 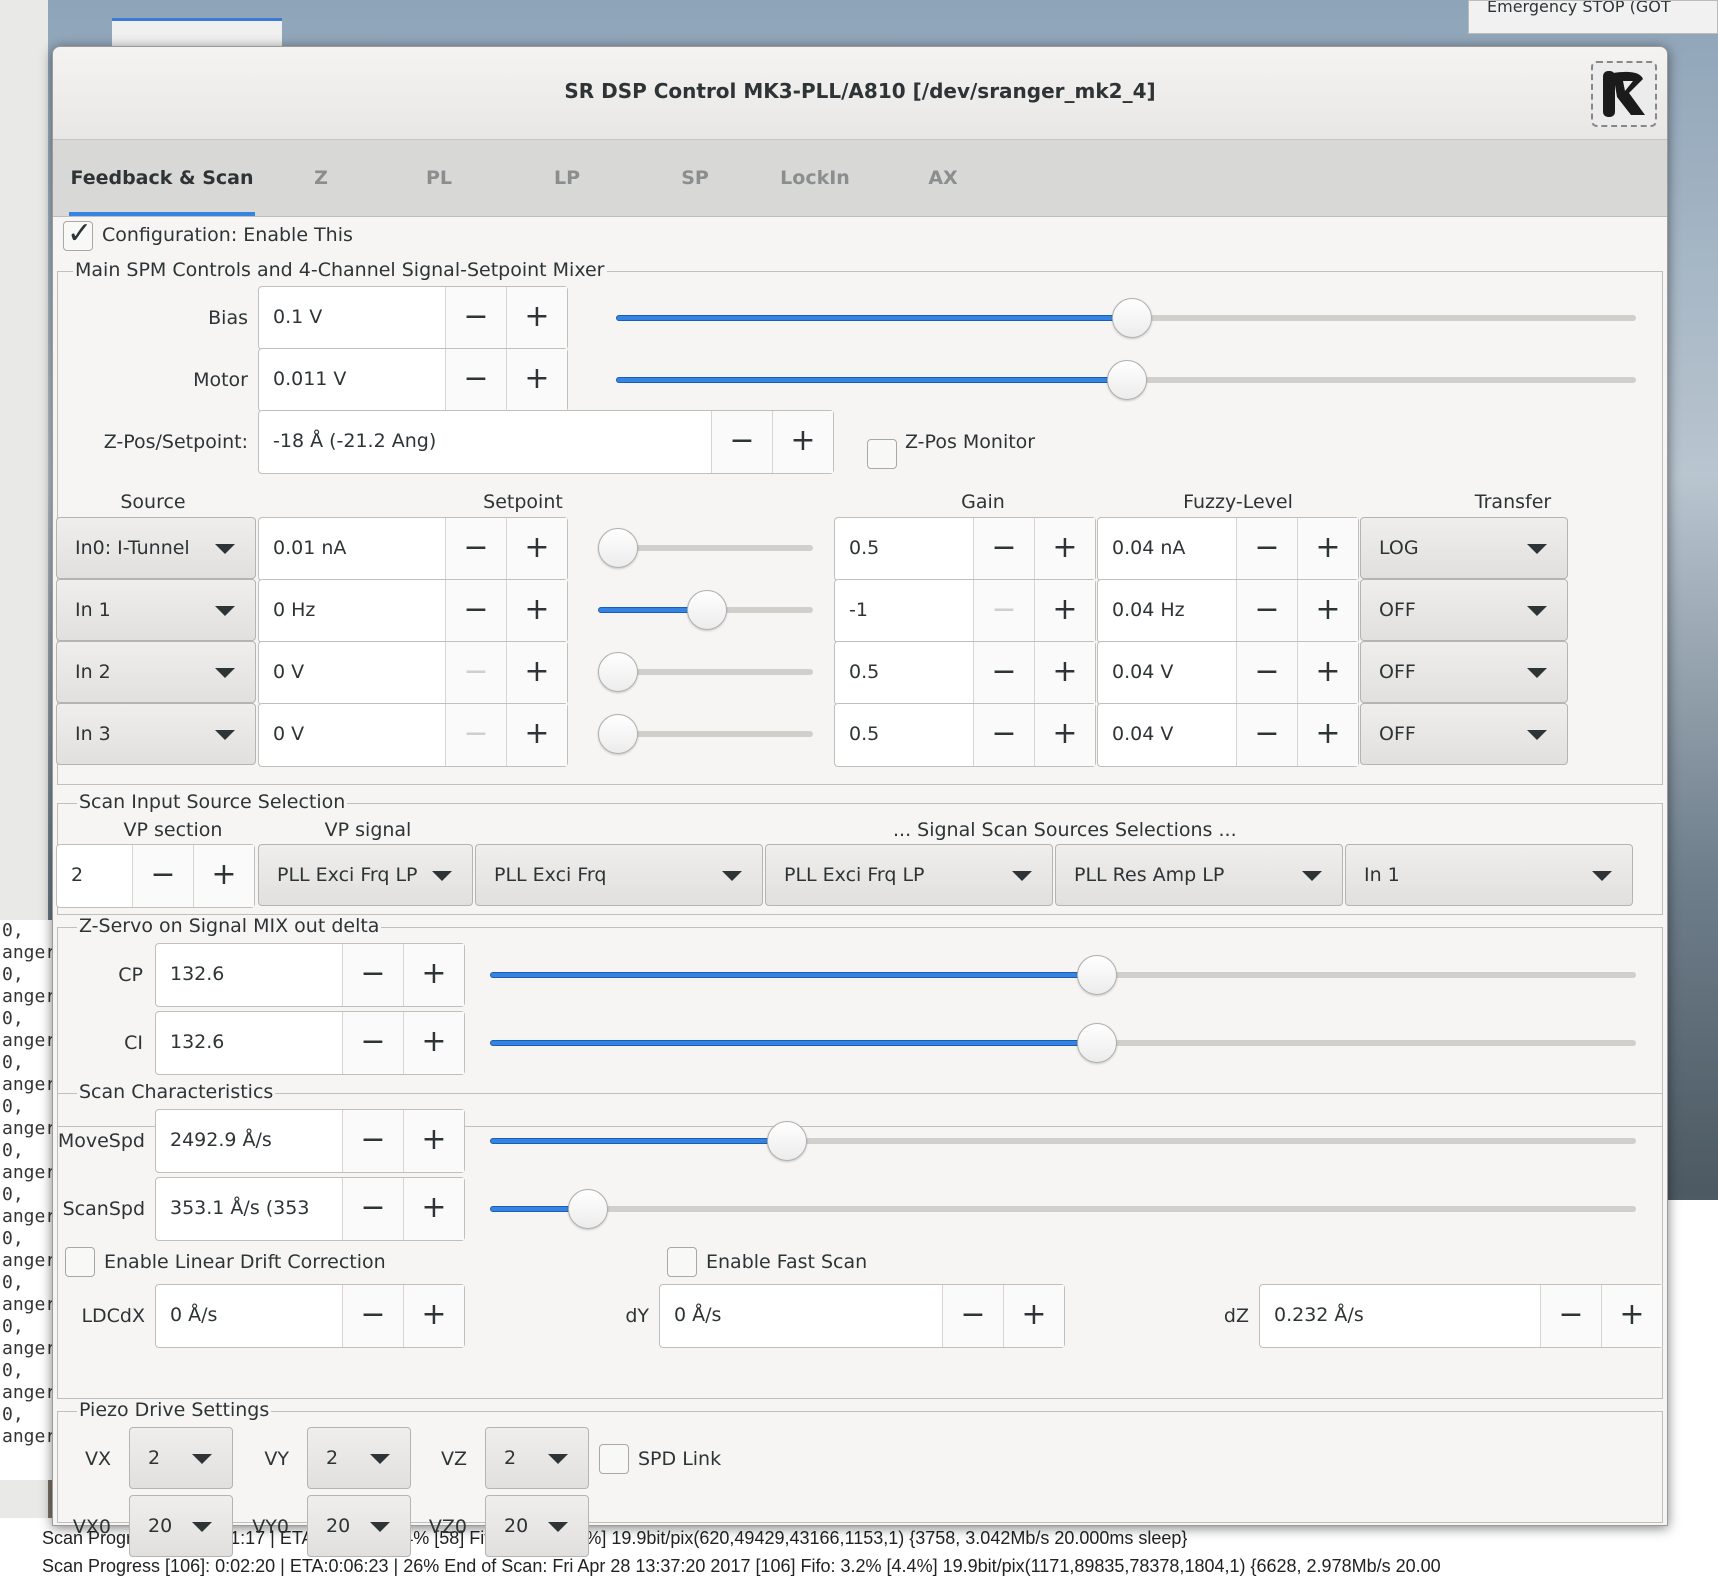 I want to click on vz0-dropdown: 20, so click(x=537, y=1526).